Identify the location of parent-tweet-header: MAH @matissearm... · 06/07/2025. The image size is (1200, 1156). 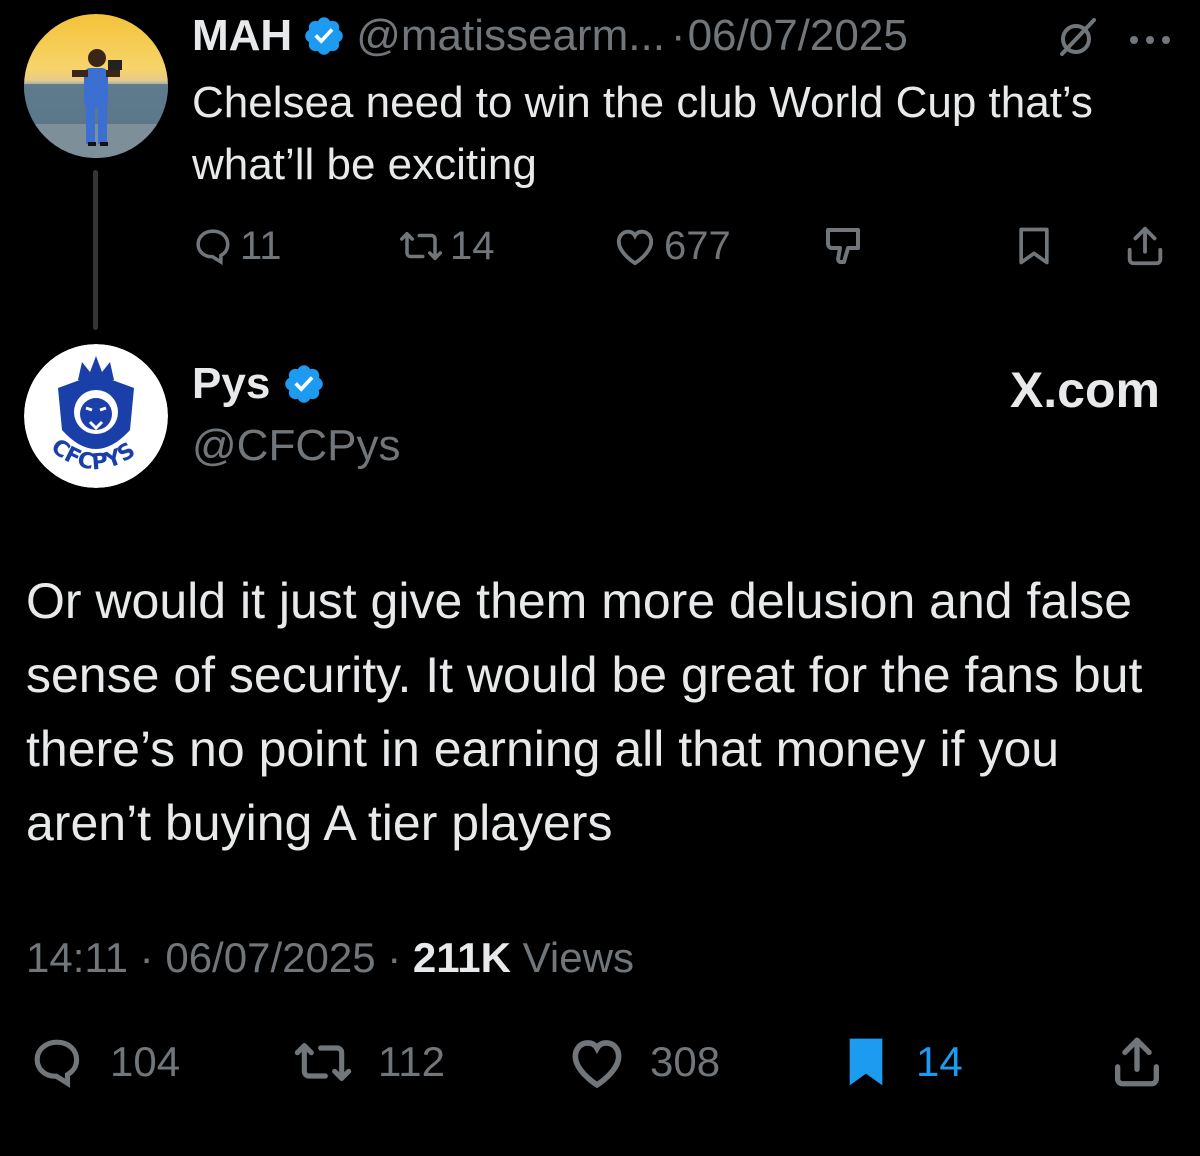
(550, 36).